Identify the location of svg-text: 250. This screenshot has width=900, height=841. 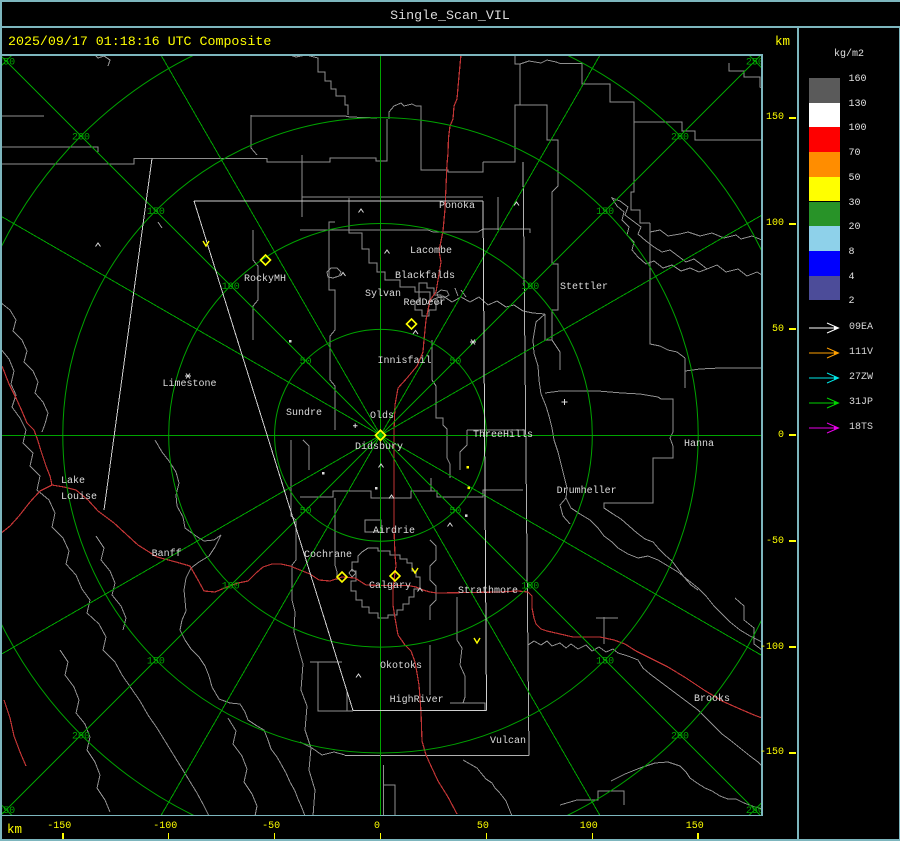
(7, 62).